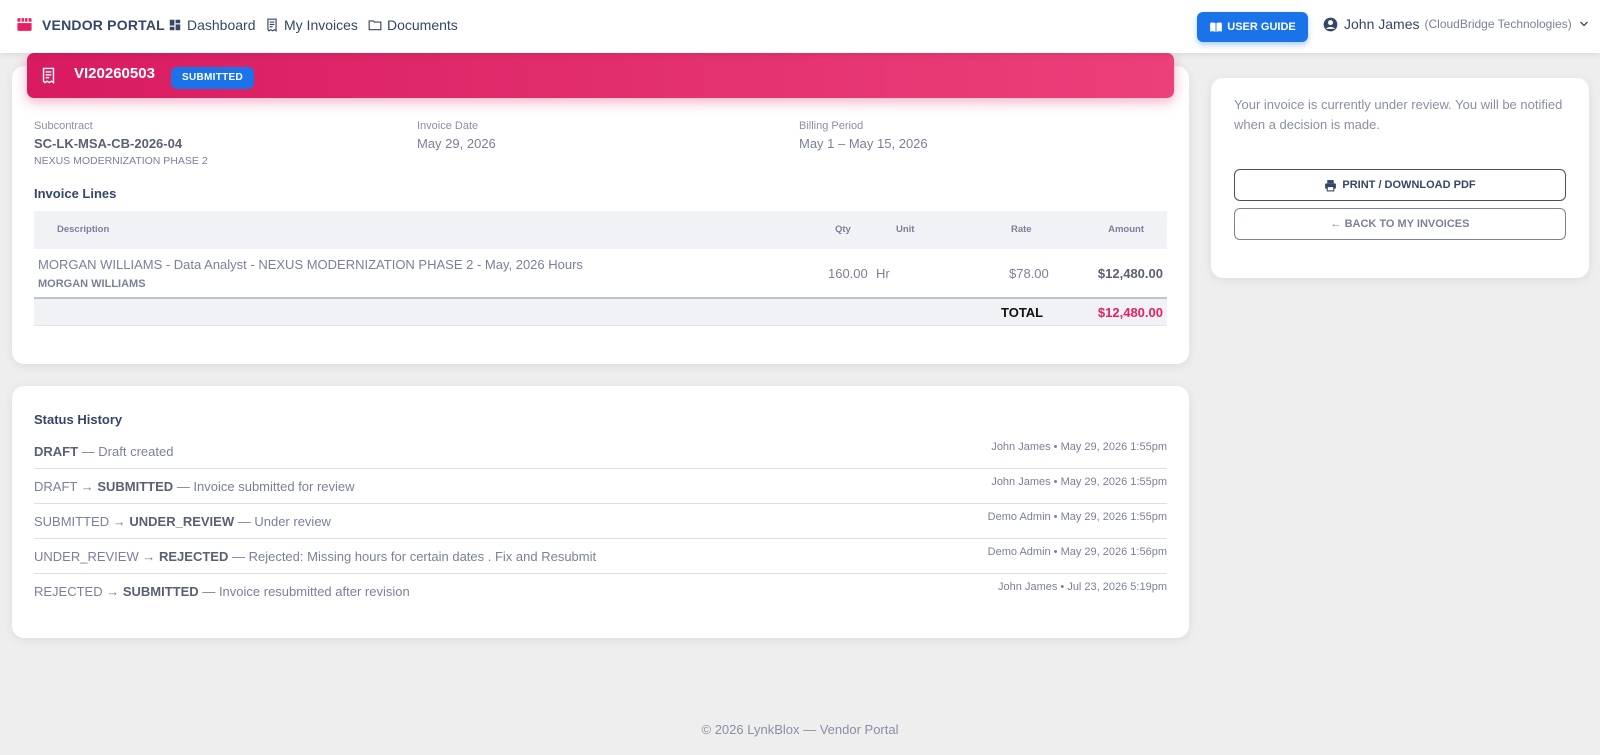 Image resolution: width=1600 pixels, height=755 pixels. I want to click on line-rate: $78.00, so click(1029, 273).